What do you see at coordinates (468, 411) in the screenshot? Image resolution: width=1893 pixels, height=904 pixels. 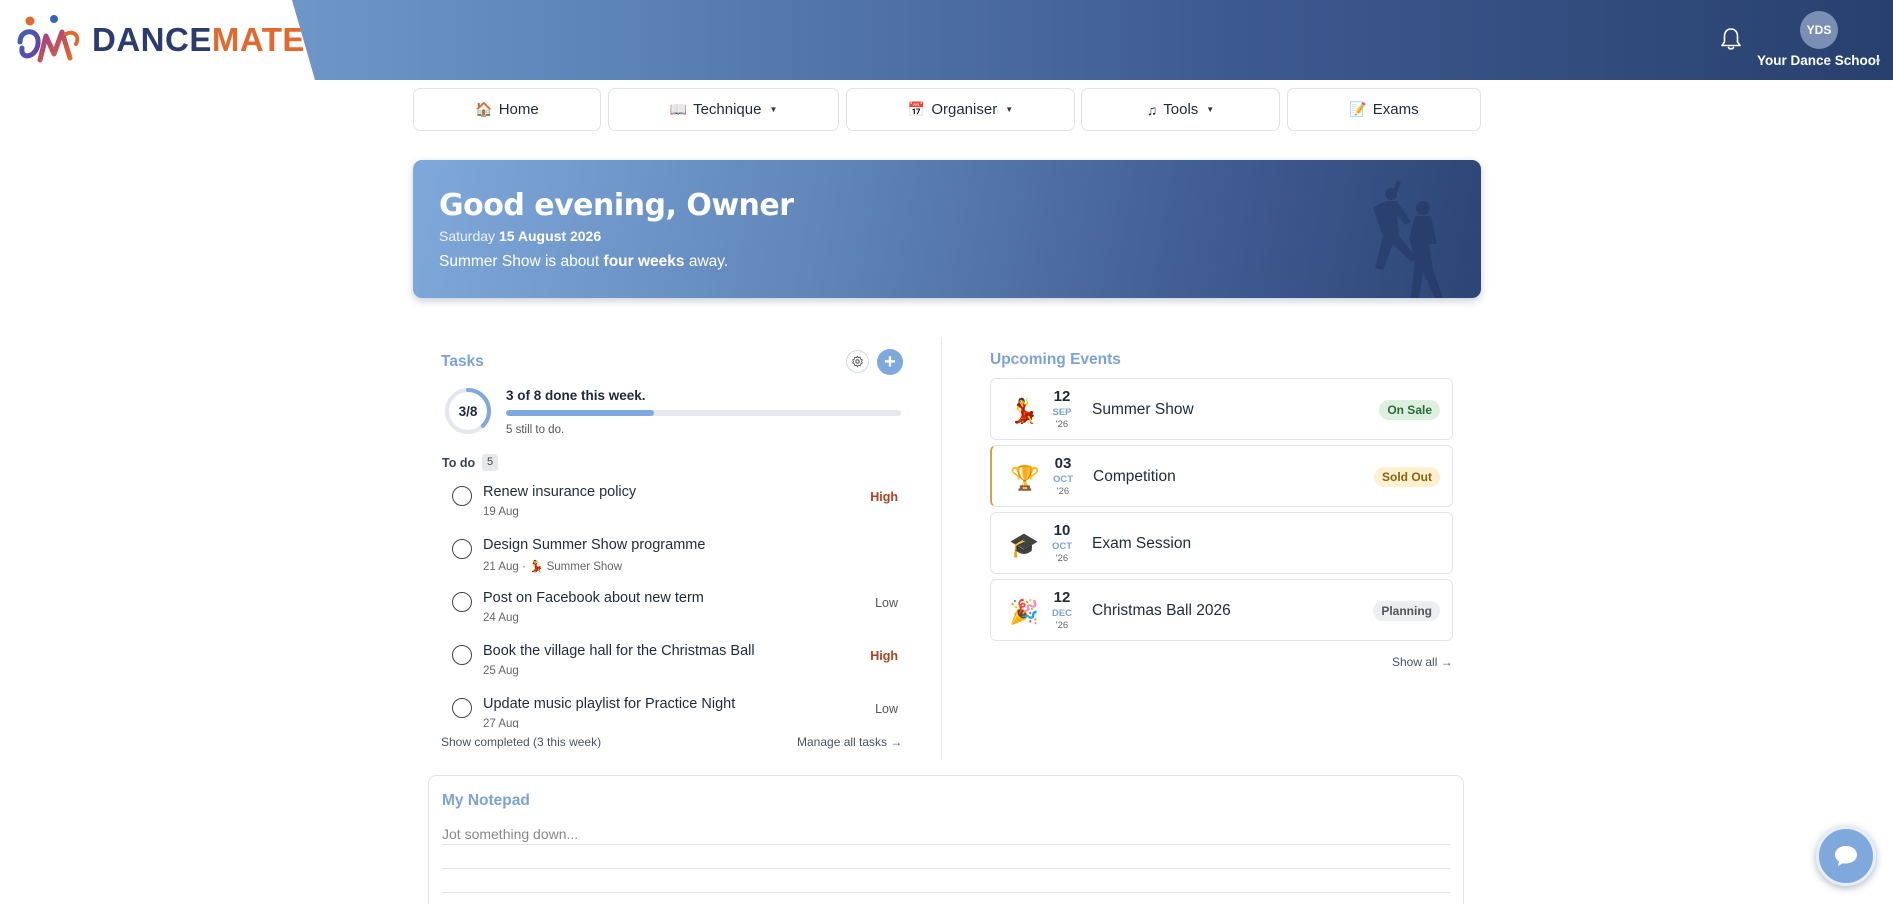 I see `task-ring-label: 3/8` at bounding box center [468, 411].